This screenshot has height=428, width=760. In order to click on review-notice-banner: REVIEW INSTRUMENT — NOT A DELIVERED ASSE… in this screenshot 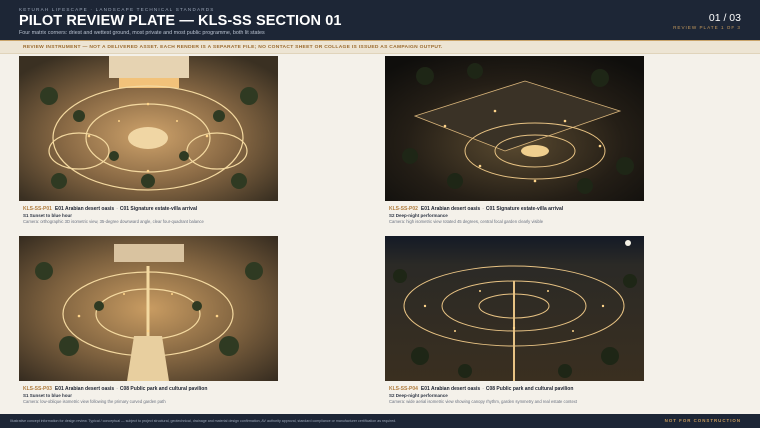, I will do `click(380, 47)`.